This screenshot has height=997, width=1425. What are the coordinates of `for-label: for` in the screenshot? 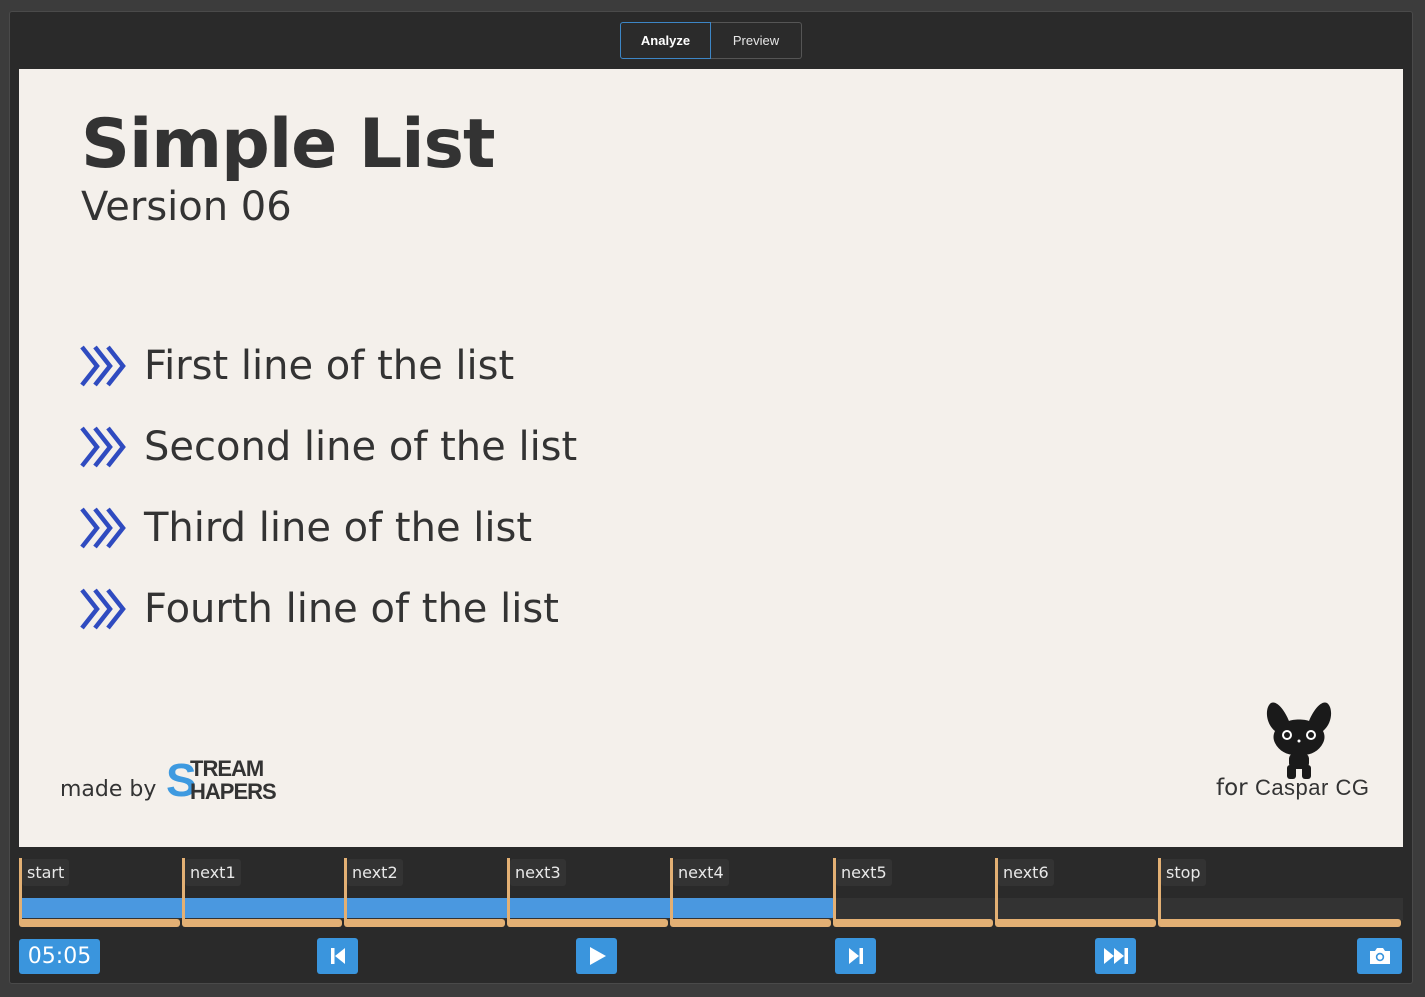 It's located at (1232, 788).